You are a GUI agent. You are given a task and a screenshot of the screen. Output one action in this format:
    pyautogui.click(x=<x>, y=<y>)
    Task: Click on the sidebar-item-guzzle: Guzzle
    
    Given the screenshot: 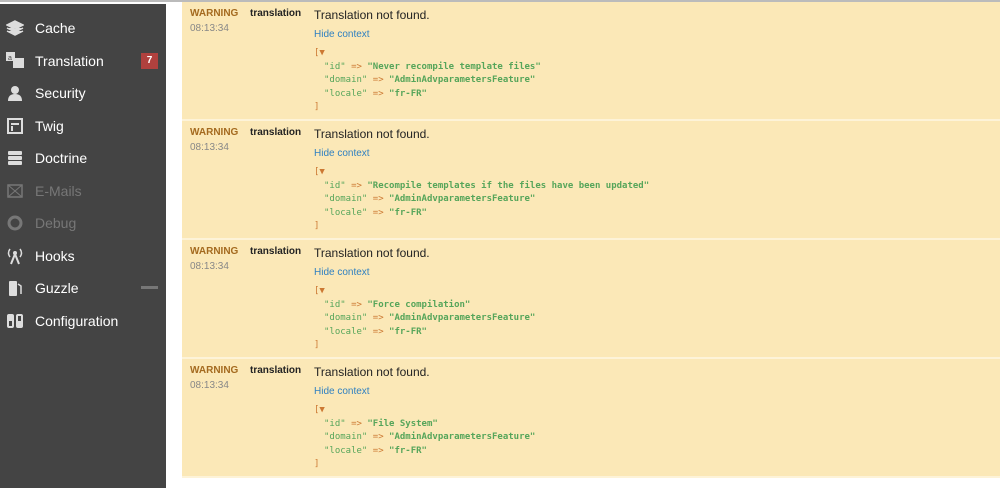 What is the action you would take?
    pyautogui.click(x=83, y=288)
    